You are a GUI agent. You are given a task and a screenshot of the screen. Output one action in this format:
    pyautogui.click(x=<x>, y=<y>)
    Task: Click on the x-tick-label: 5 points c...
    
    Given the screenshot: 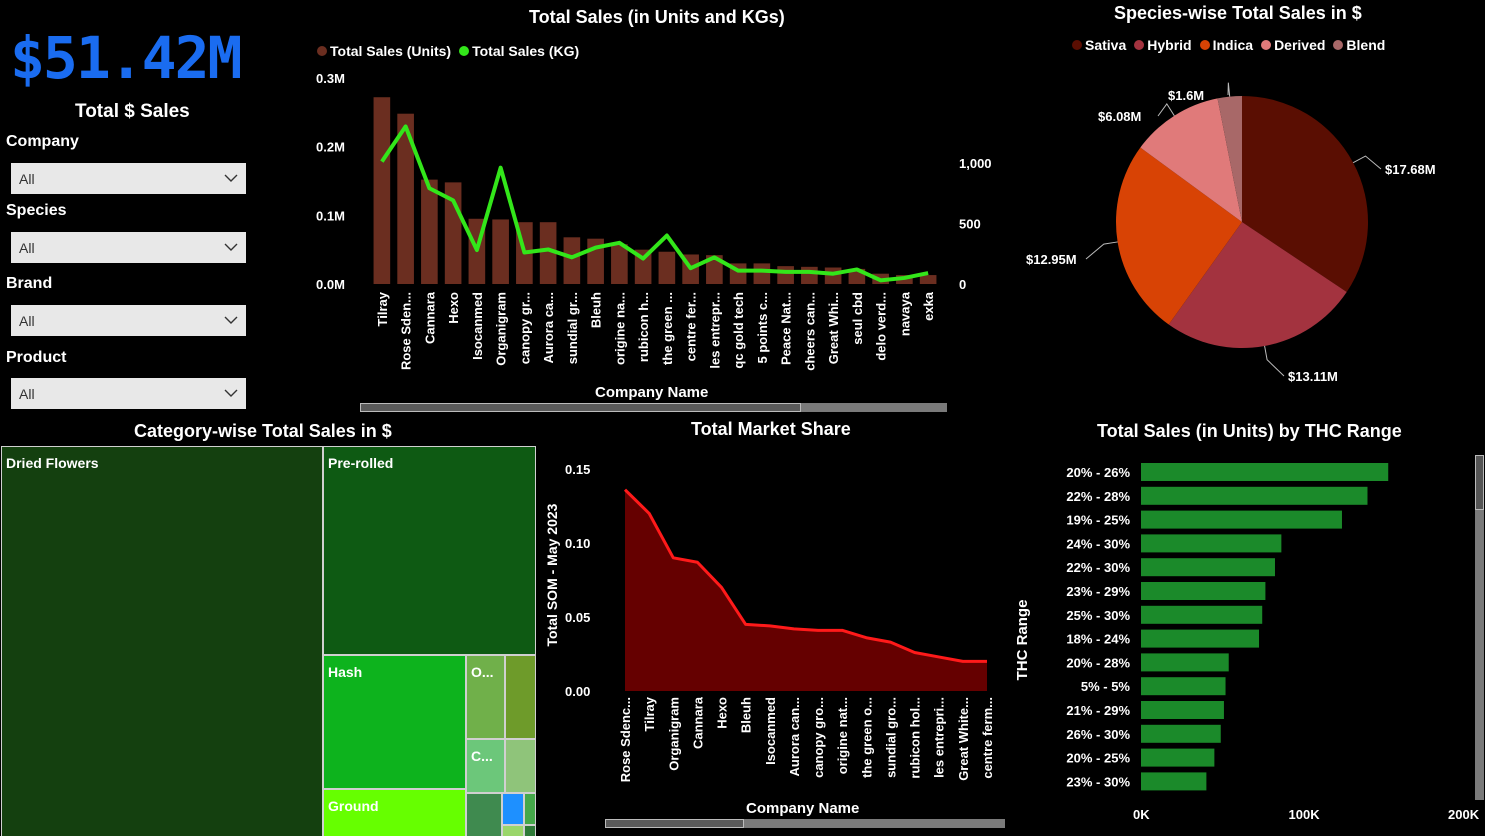 What is the action you would take?
    pyautogui.click(x=762, y=328)
    